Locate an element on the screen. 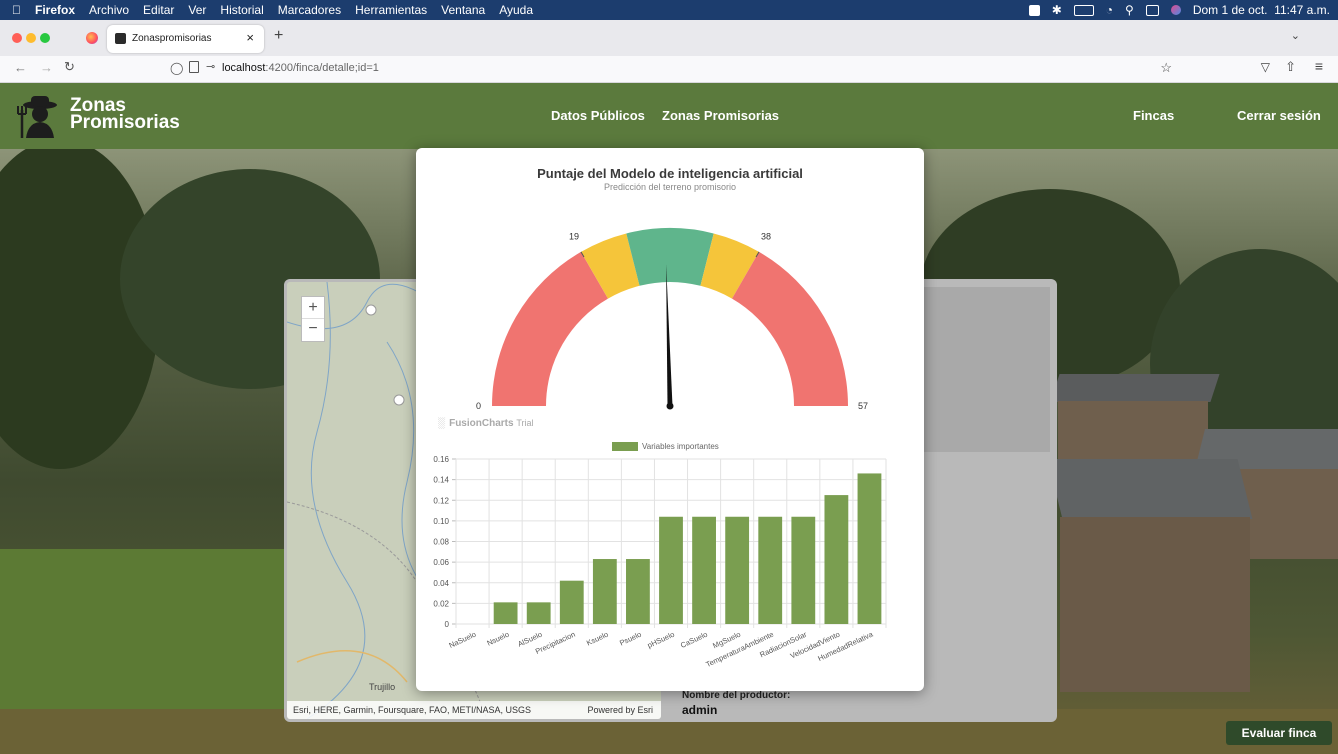  menu-editar: Editar is located at coordinates (158, 10).